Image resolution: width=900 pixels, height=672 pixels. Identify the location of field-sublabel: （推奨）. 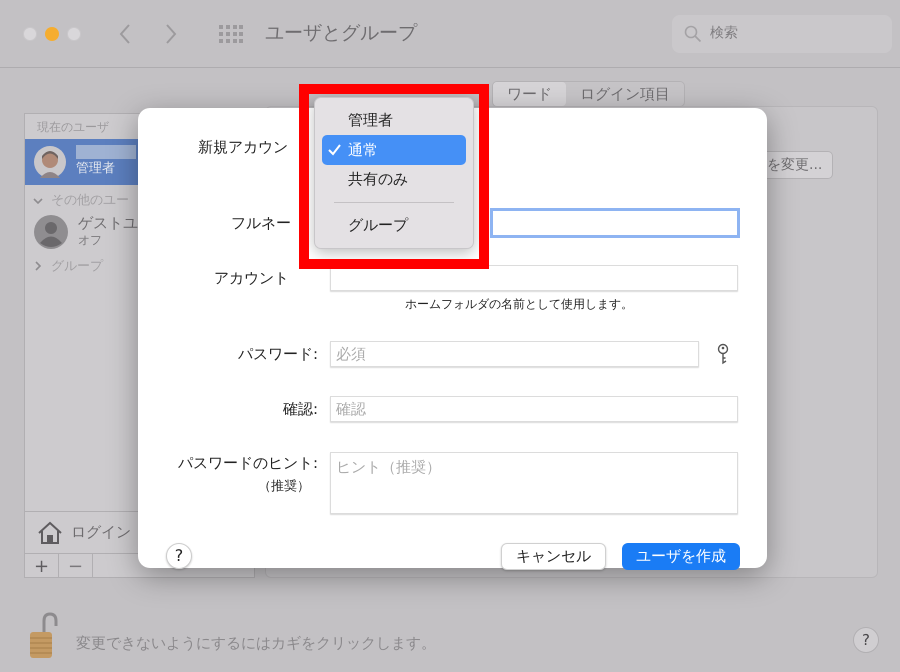
(284, 487).